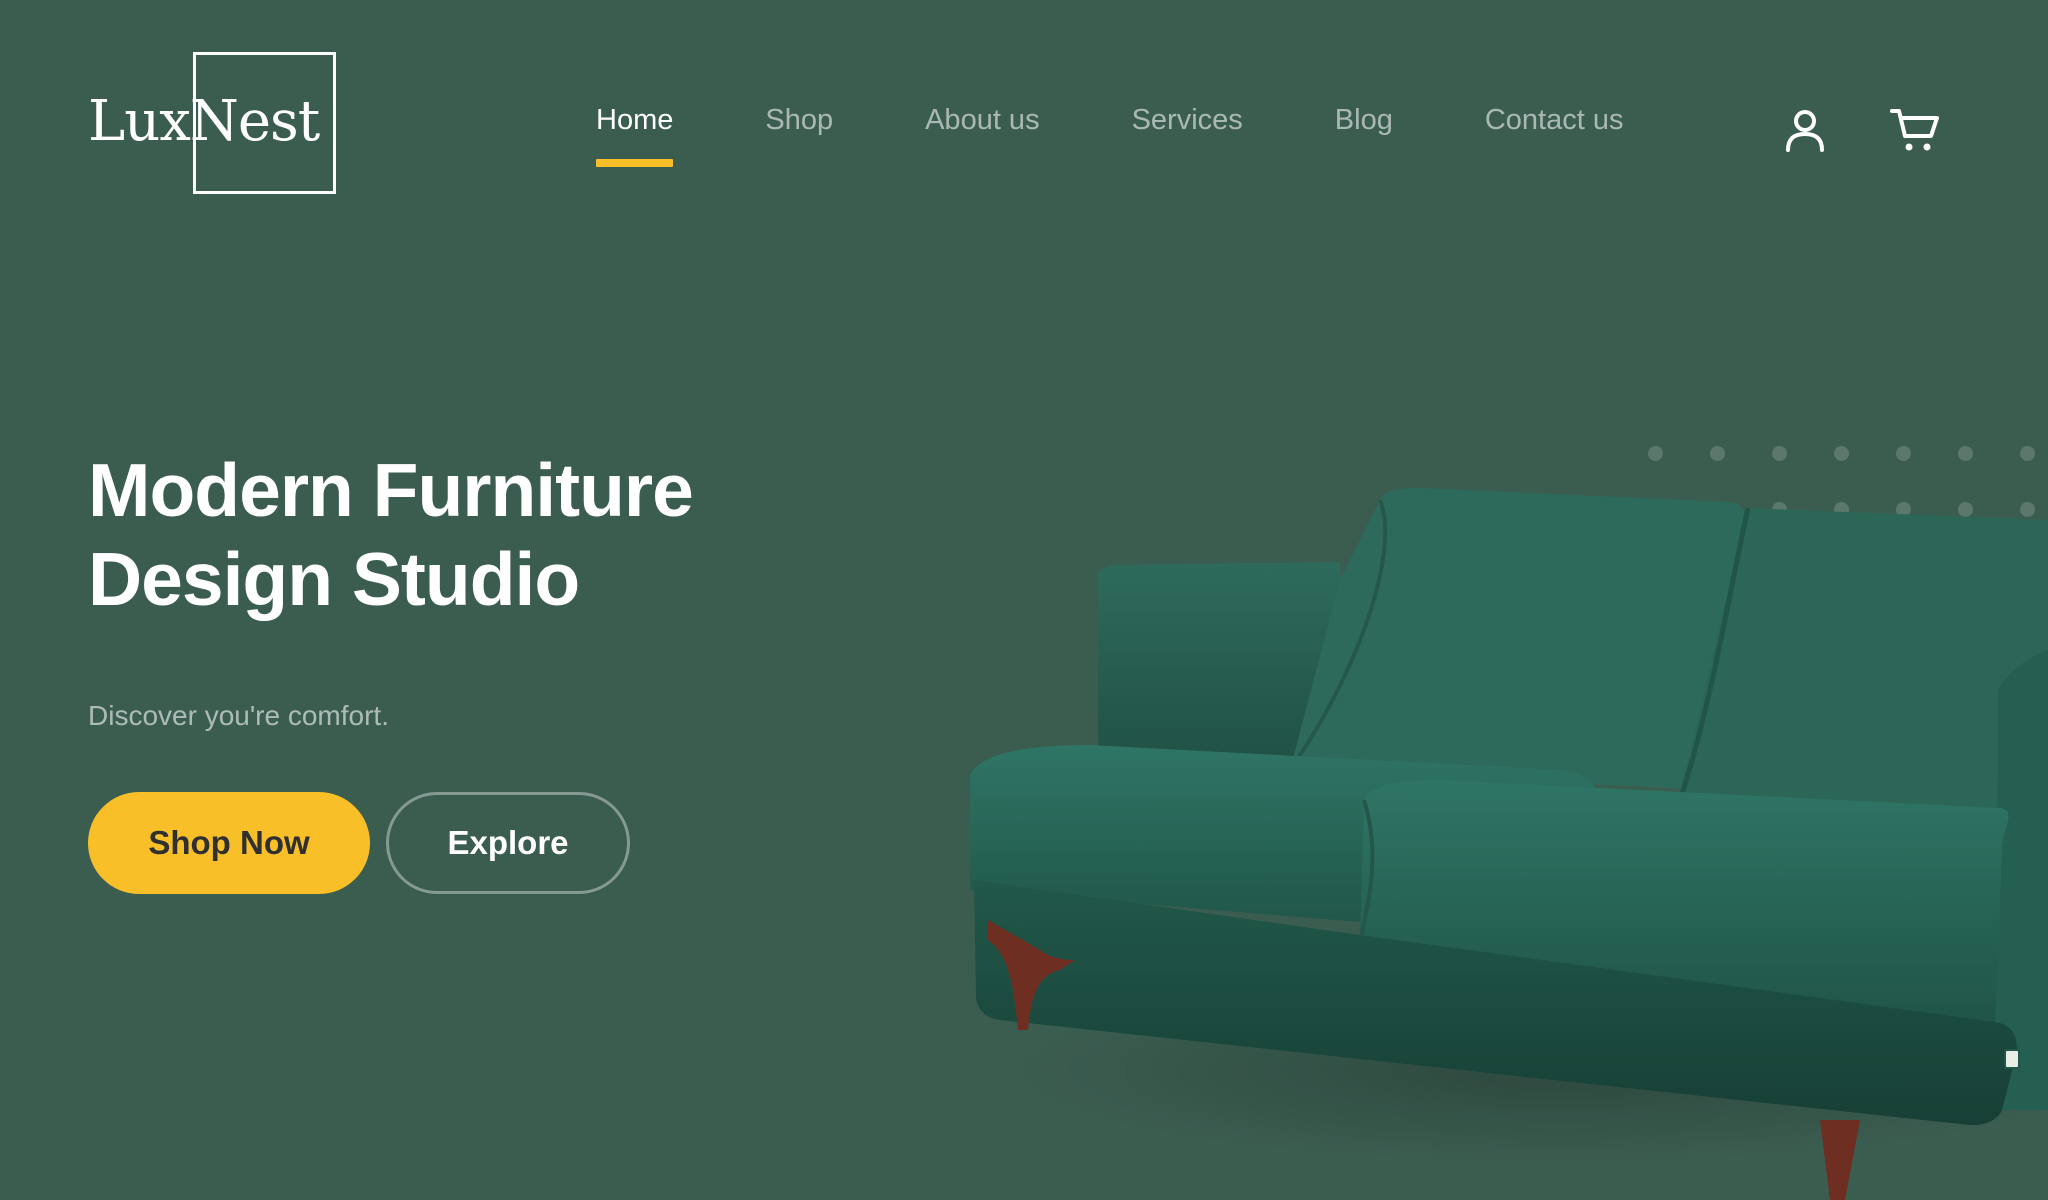 The image size is (2048, 1200). What do you see at coordinates (982, 120) in the screenshot?
I see `nav-item-about-us: About us` at bounding box center [982, 120].